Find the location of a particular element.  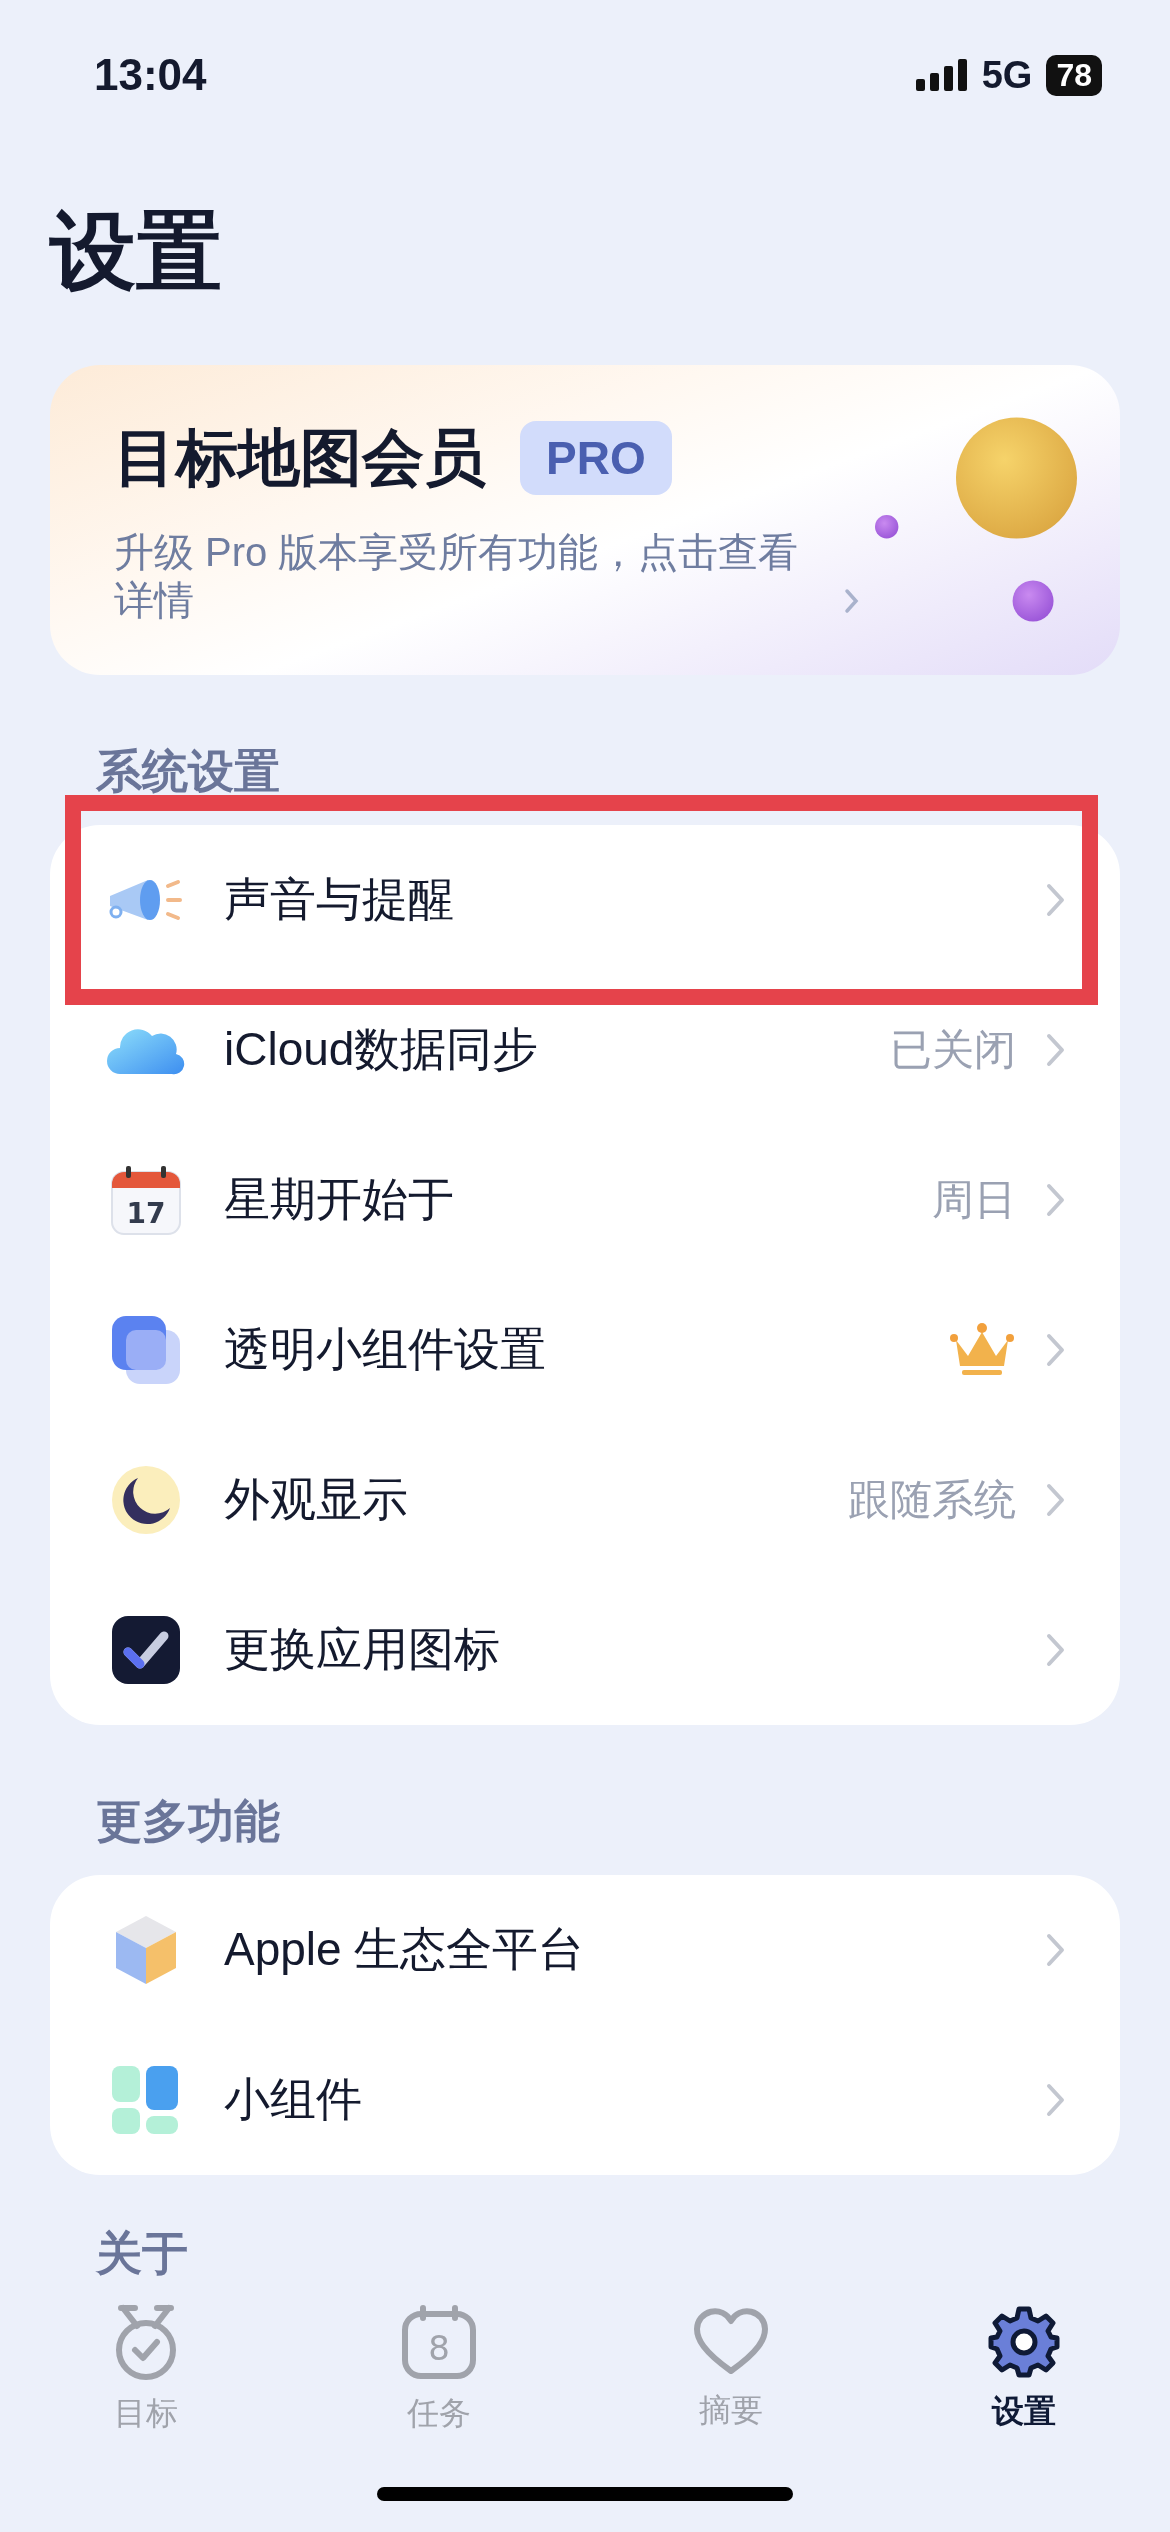

moon-icon is located at coordinates (146, 1500).